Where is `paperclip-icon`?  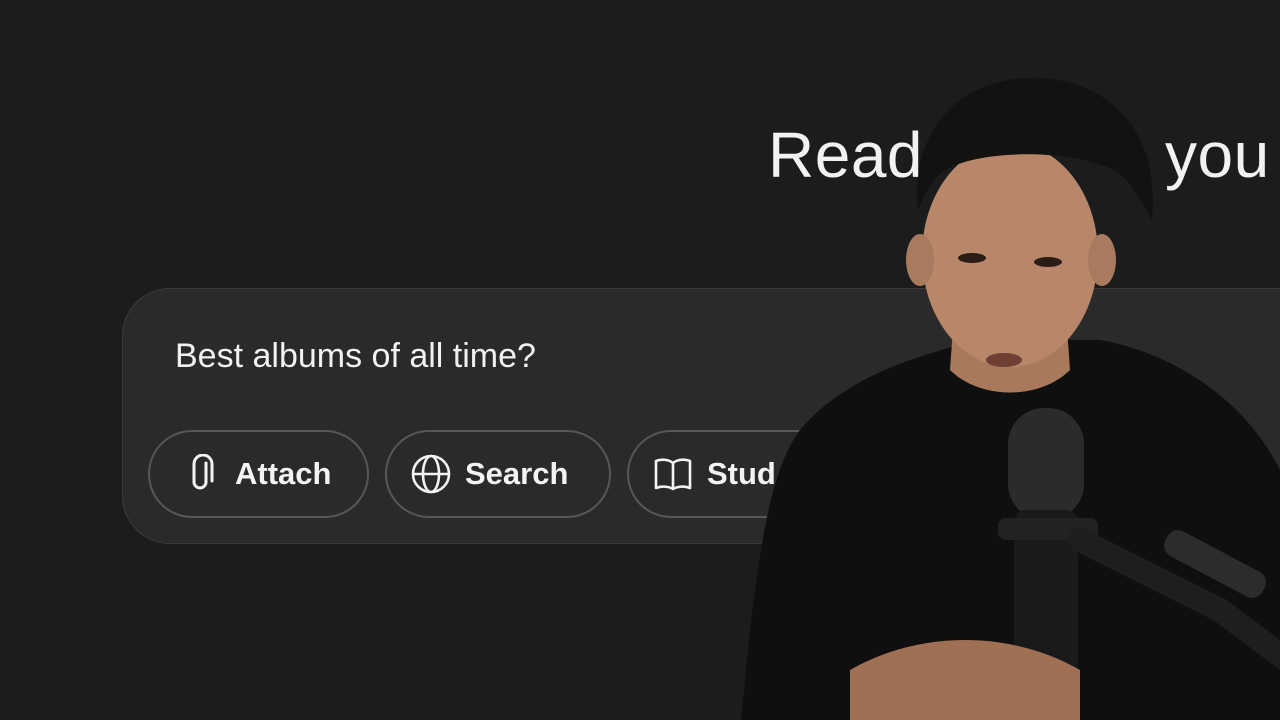 paperclip-icon is located at coordinates (201, 474).